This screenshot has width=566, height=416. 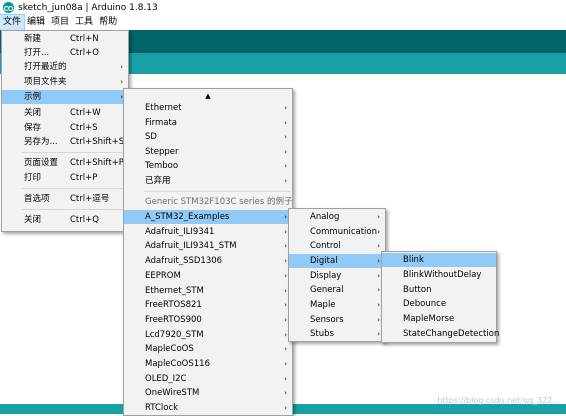 I want to click on section-header-label: Generic STM32F103C series 的例子, so click(x=219, y=202).